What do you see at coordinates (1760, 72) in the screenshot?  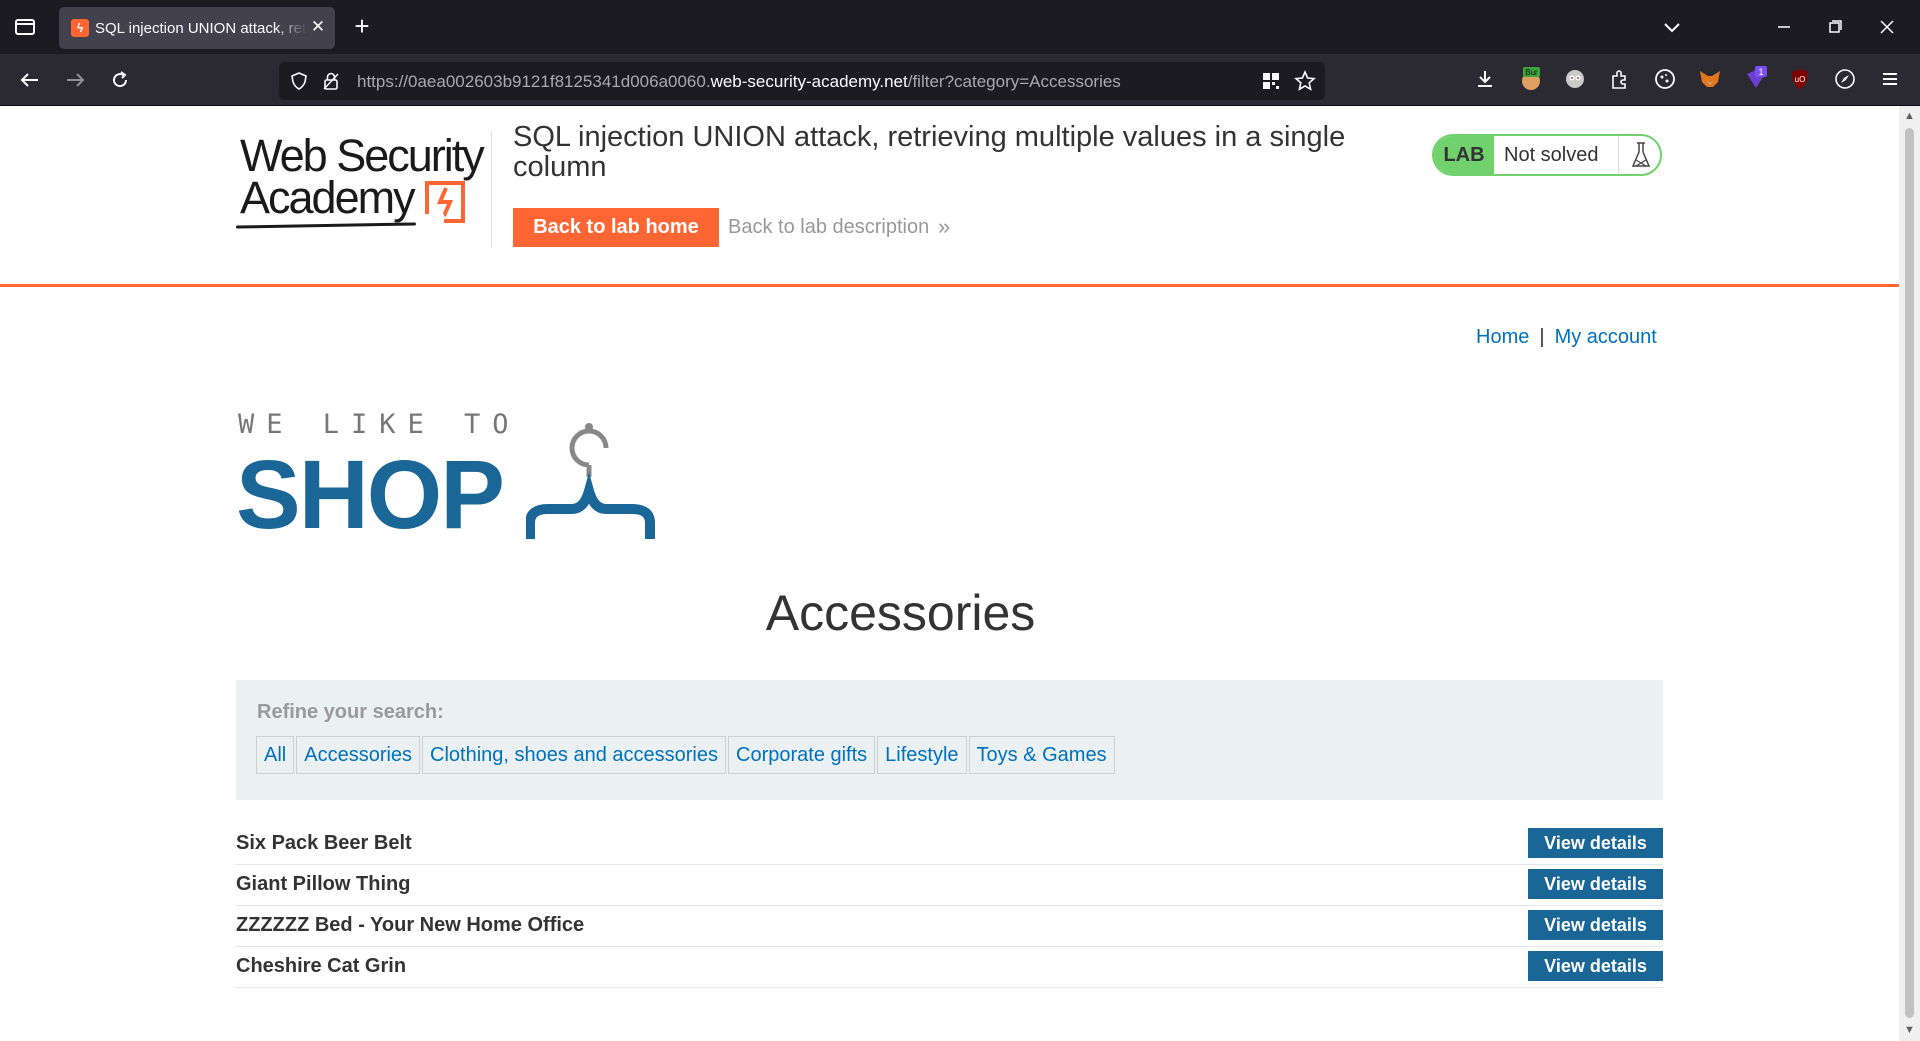 I see `purple-badge-text: 1` at bounding box center [1760, 72].